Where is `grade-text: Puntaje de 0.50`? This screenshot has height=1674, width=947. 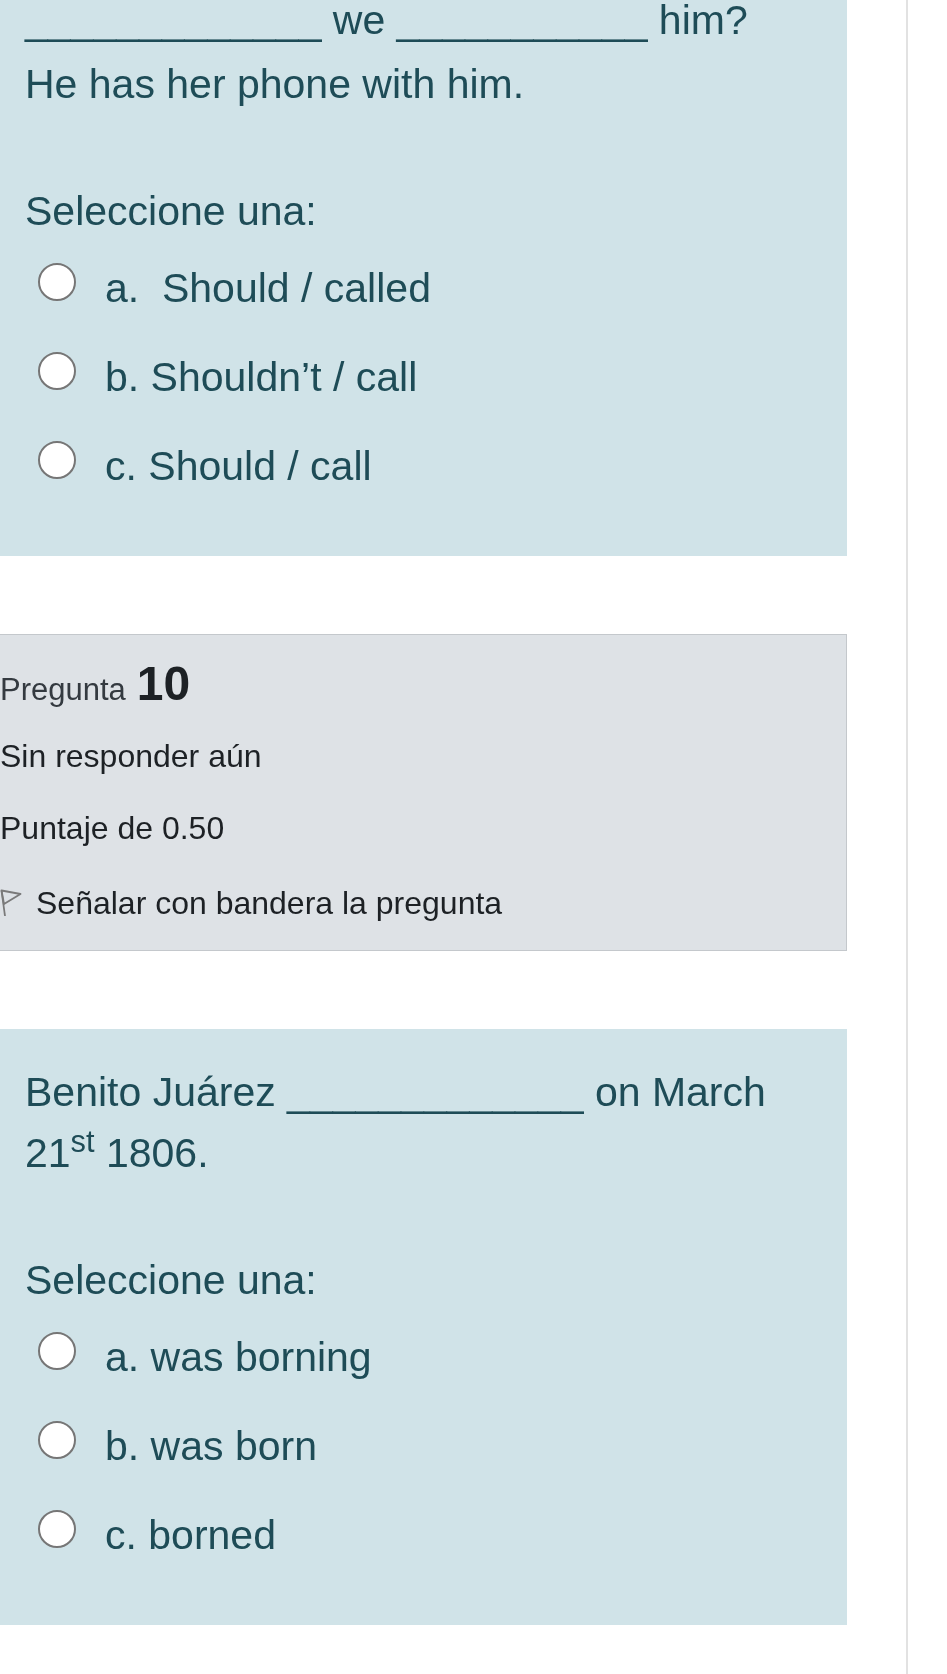 grade-text: Puntaje de 0.50 is located at coordinates (112, 828).